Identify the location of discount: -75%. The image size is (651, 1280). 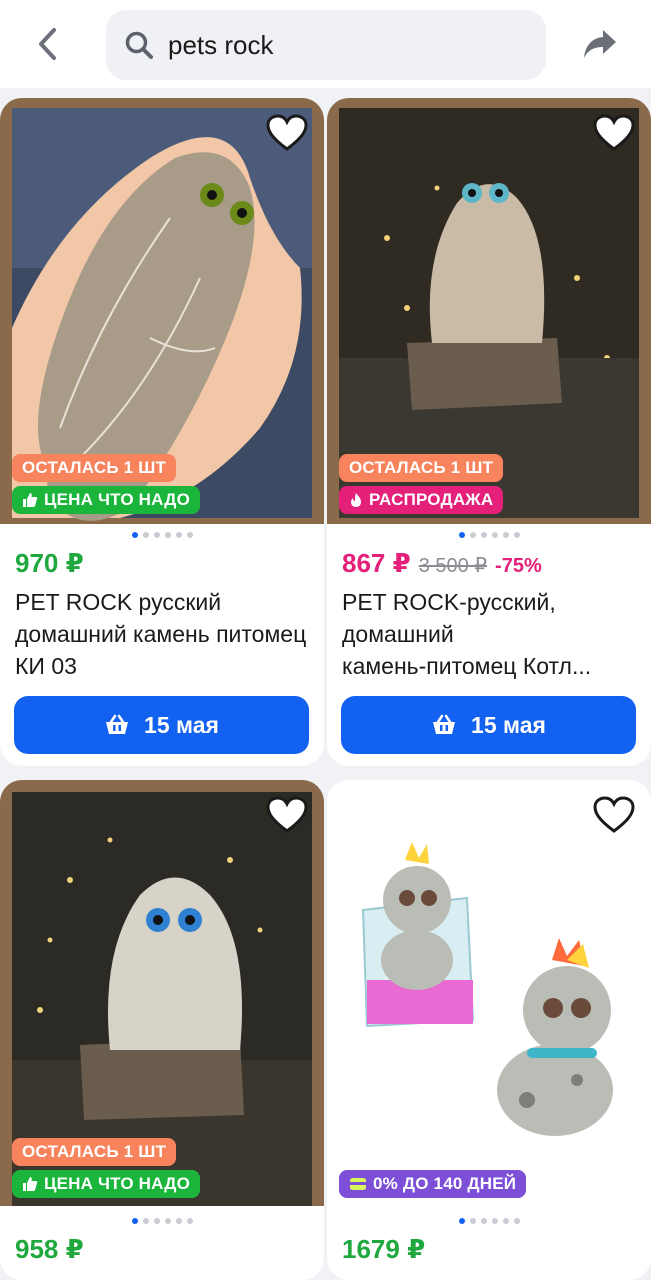
(518, 566).